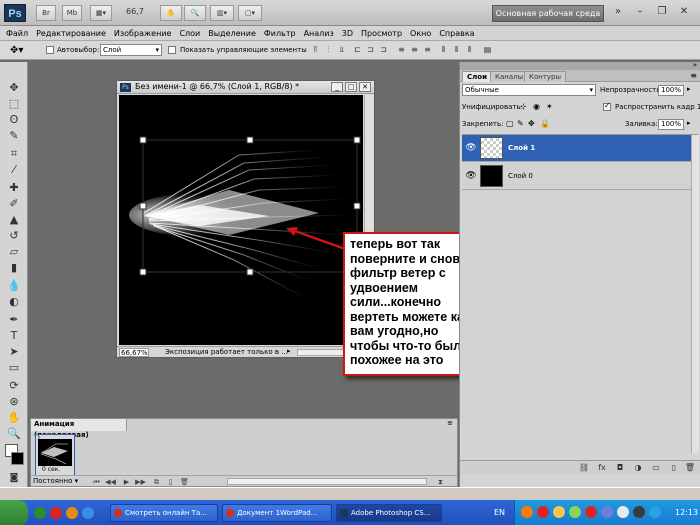  Describe the element at coordinates (414, 50) in the screenshot. I see `distribute-vcenter-icon: ≡` at that location.